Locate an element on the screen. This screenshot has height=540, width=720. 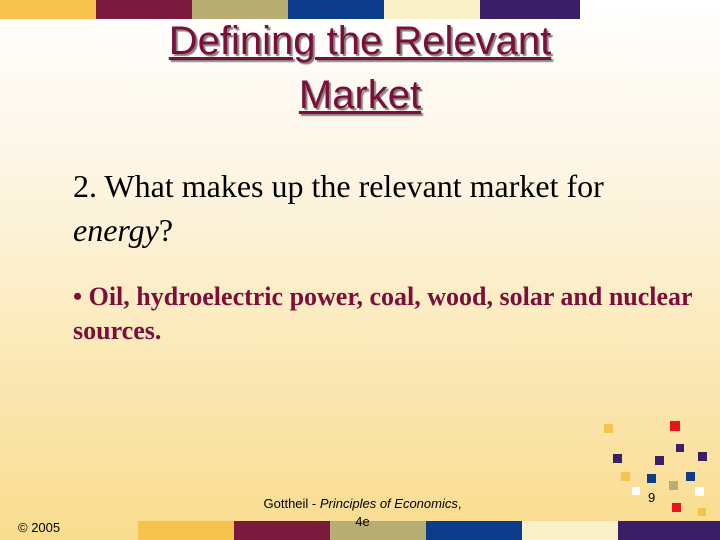
page-number: 9 is located at coordinates (652, 497).